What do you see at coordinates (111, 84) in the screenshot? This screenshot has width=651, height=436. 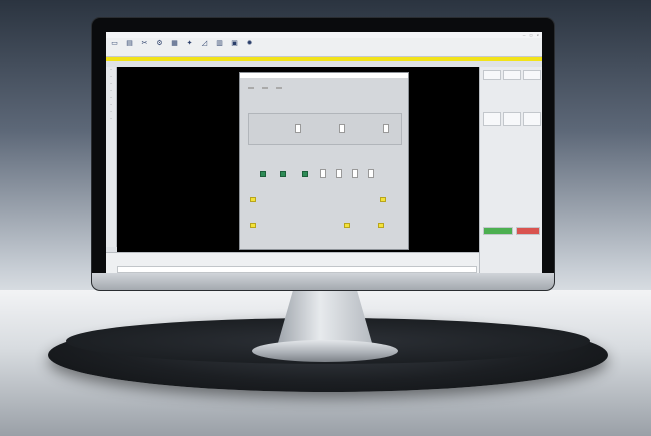 I see `left-tool-3: ·` at bounding box center [111, 84].